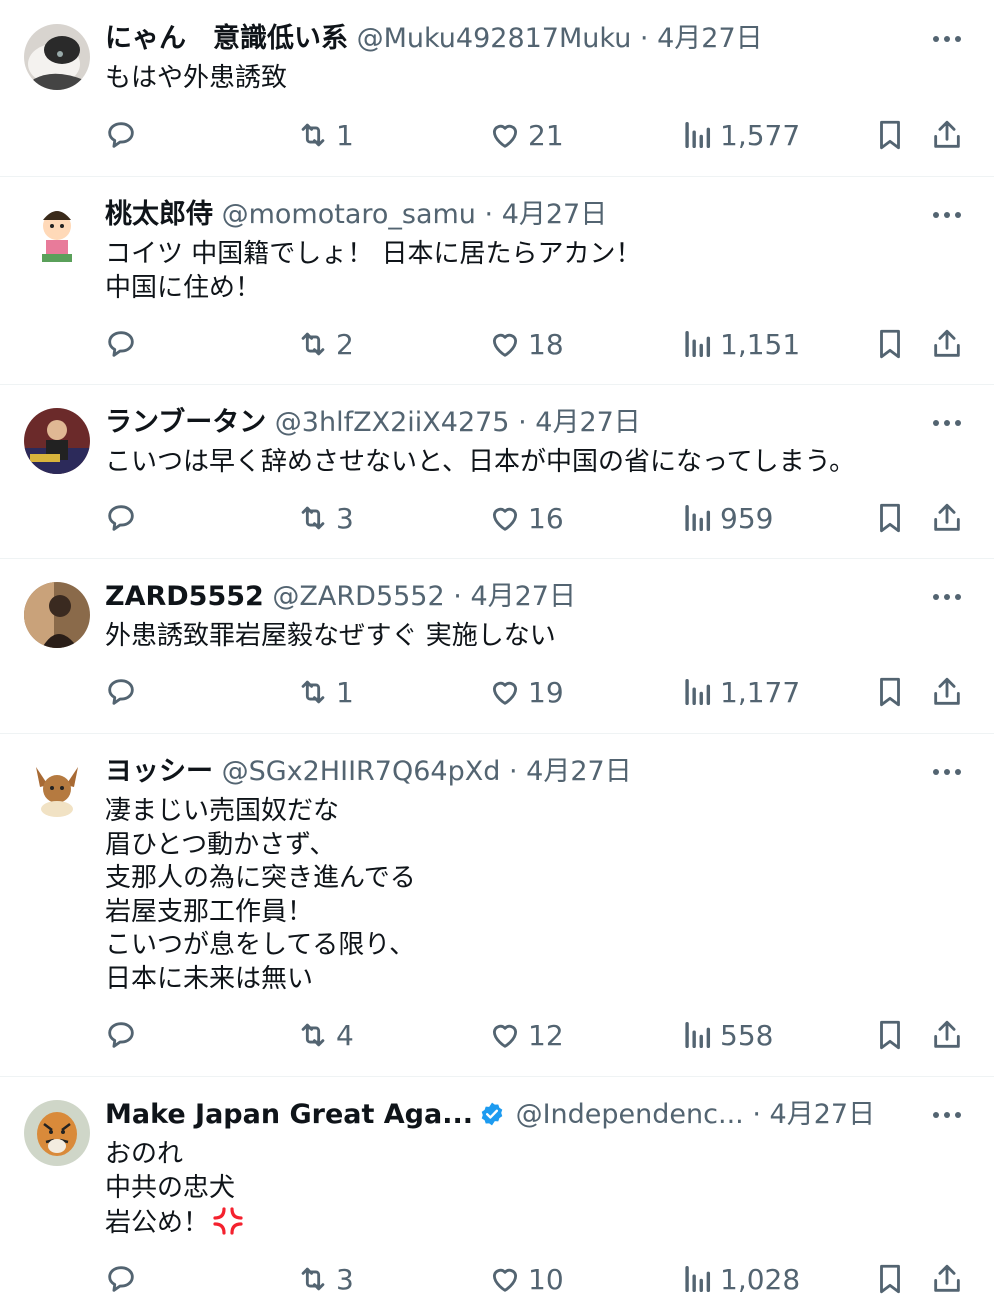 This screenshot has height=1314, width=994. I want to click on user-handle: @3hlfZX2iiX4275, so click(392, 422).